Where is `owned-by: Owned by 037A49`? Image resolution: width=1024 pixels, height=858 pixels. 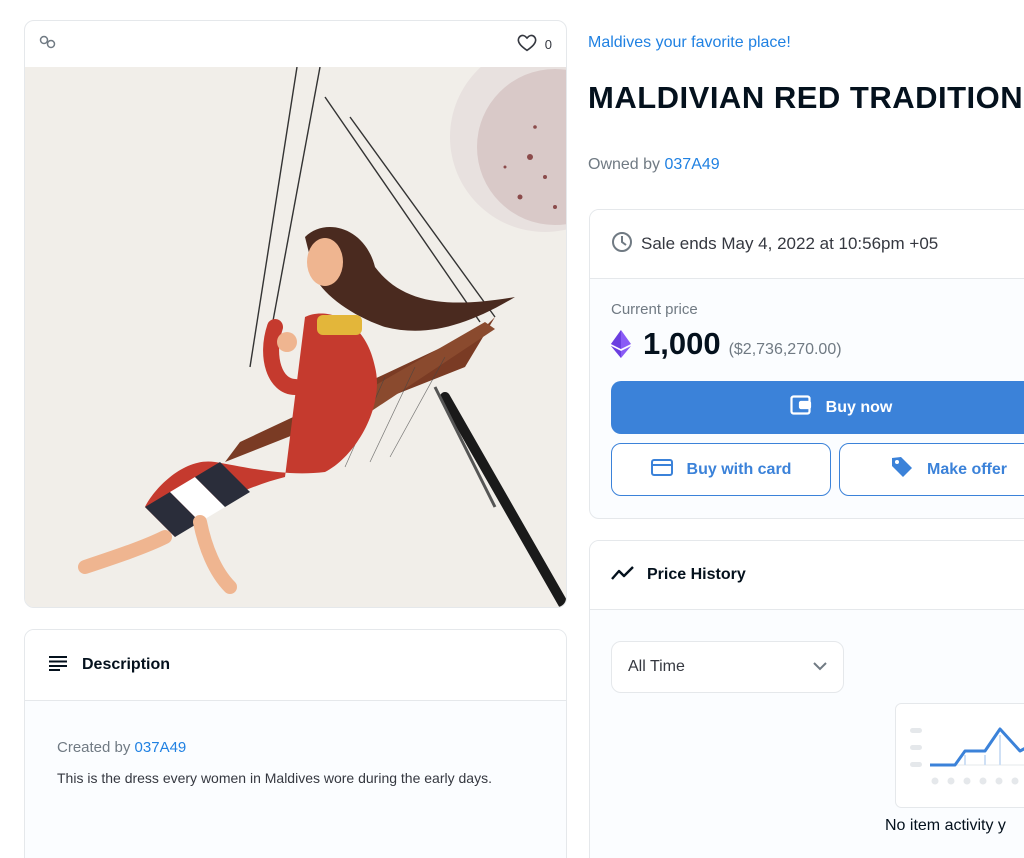 owned-by: Owned by 037A49 is located at coordinates (654, 165).